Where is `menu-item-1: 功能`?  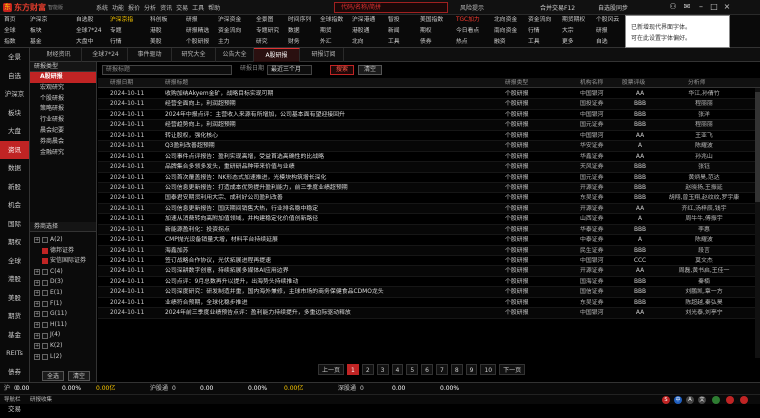
menu-item-1: 功能 is located at coordinates (118, 7).